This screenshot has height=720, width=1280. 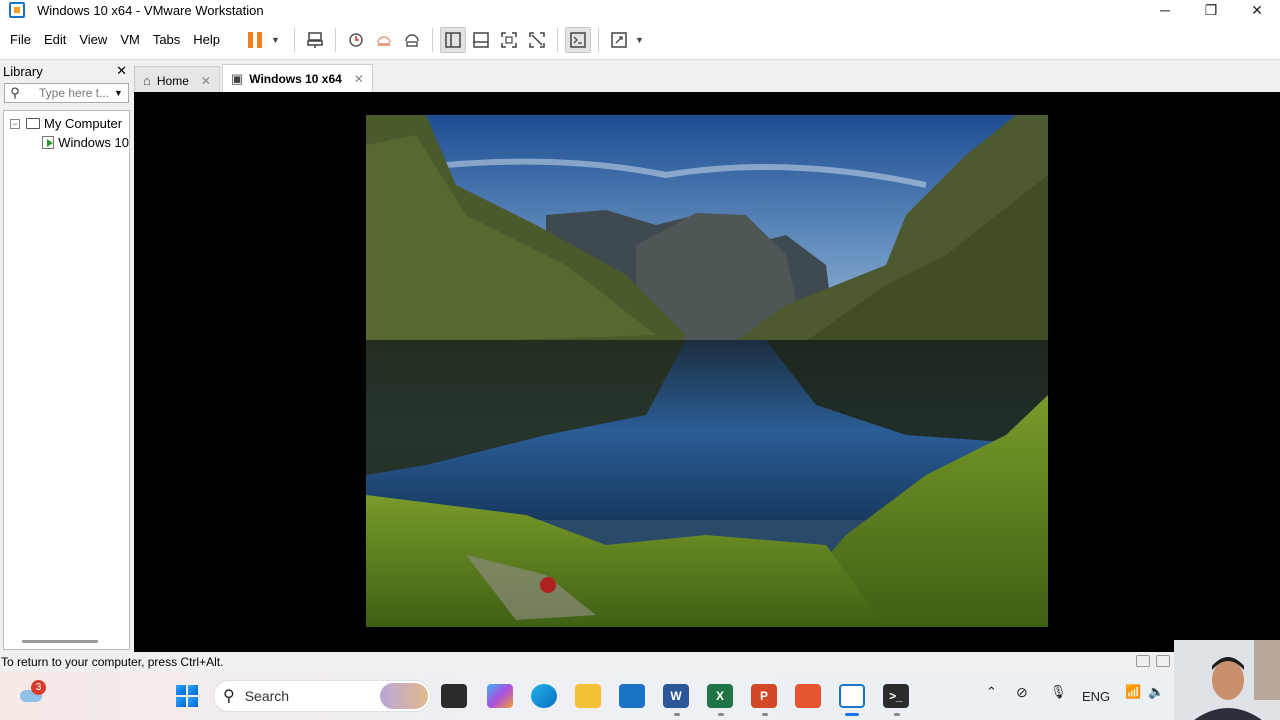 I want to click on window-controls: ─ ❐ ✕, so click(x=1211, y=10).